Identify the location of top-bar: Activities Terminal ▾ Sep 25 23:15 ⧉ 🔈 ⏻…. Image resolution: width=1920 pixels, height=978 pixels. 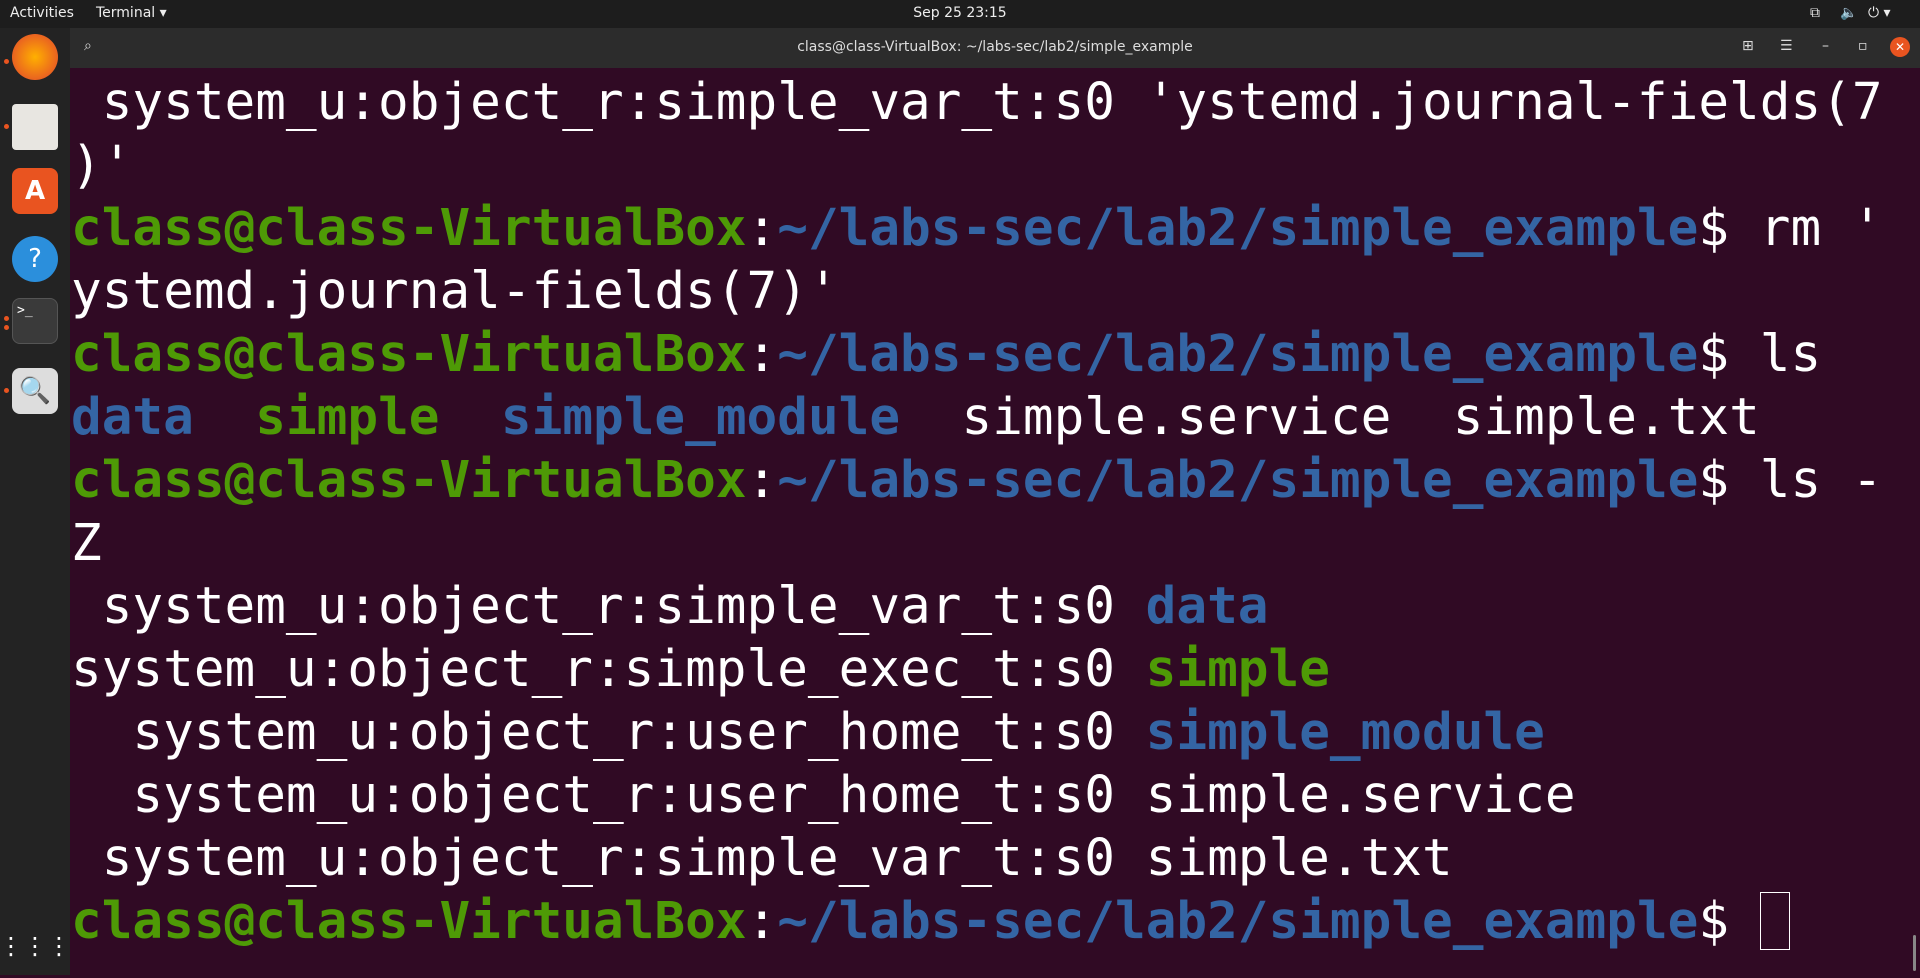
(960, 14).